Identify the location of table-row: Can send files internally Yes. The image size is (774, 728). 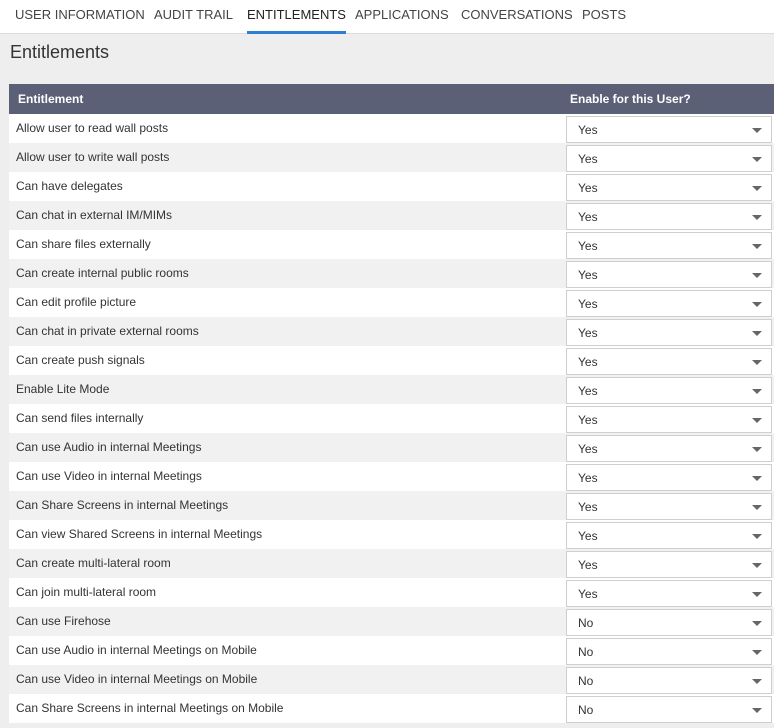
(391, 418).